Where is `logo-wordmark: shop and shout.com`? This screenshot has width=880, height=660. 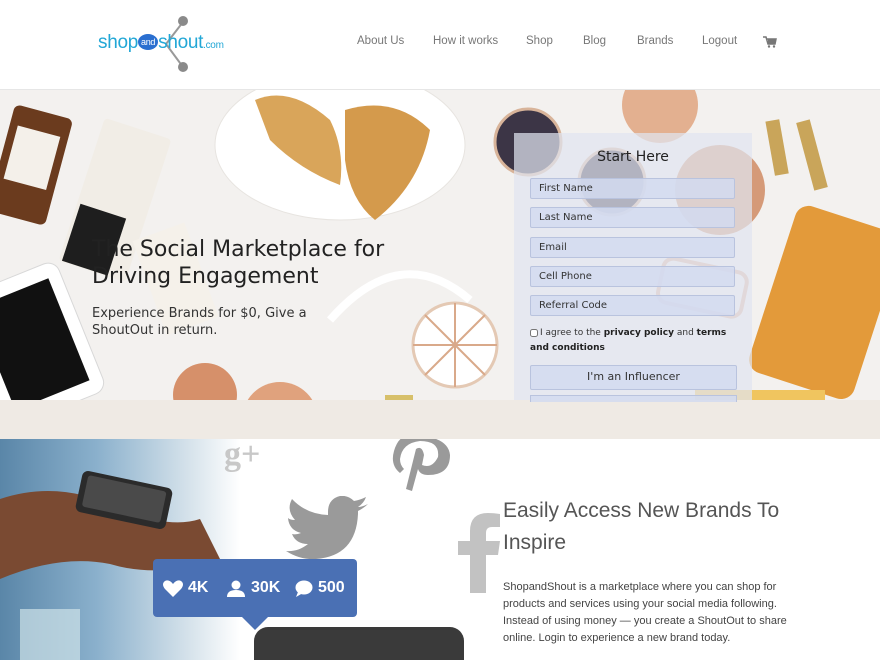
logo-wordmark: shop and shout.com is located at coordinates (161, 43).